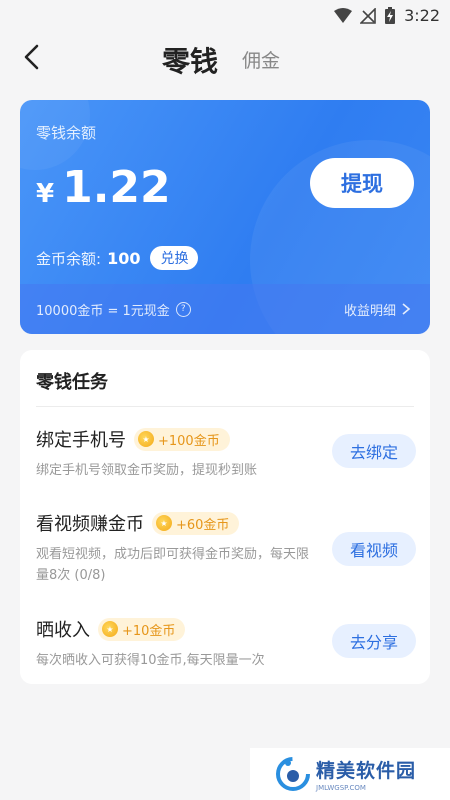  I want to click on reward-badge: ★ +60金币, so click(196, 523).